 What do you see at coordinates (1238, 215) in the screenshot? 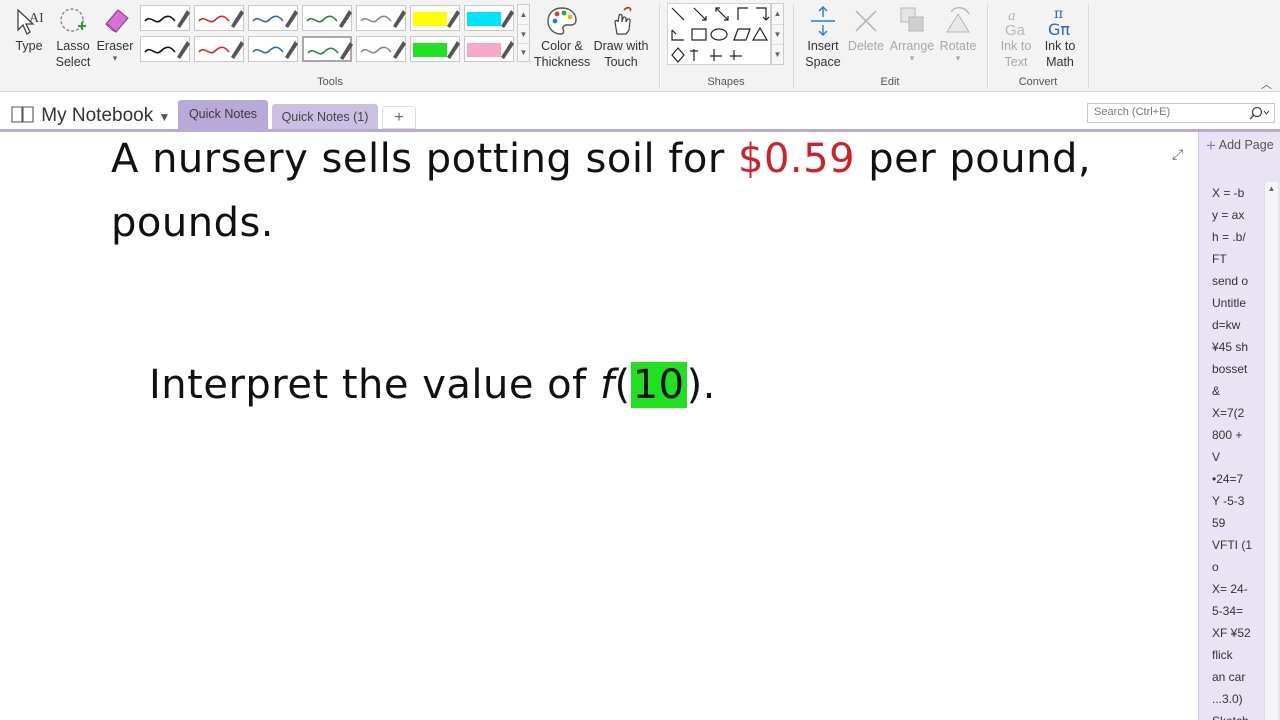
I see `page-list-item: y = ax` at bounding box center [1238, 215].